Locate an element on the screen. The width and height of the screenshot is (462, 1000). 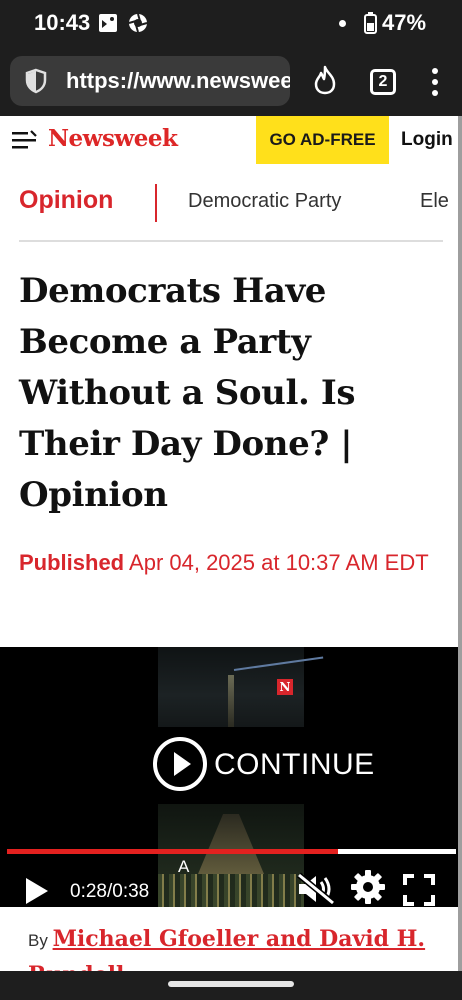
scrollbar is located at coordinates (460, 543).